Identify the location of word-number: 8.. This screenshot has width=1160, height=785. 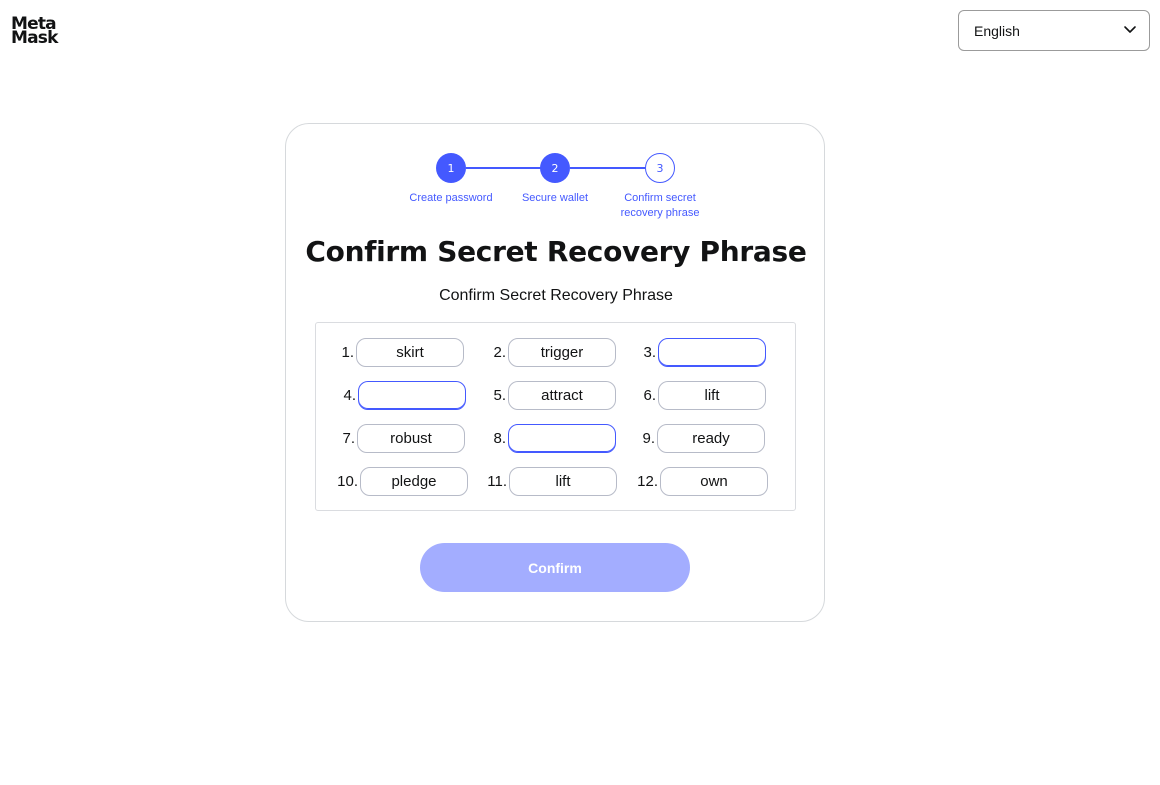
(499, 438).